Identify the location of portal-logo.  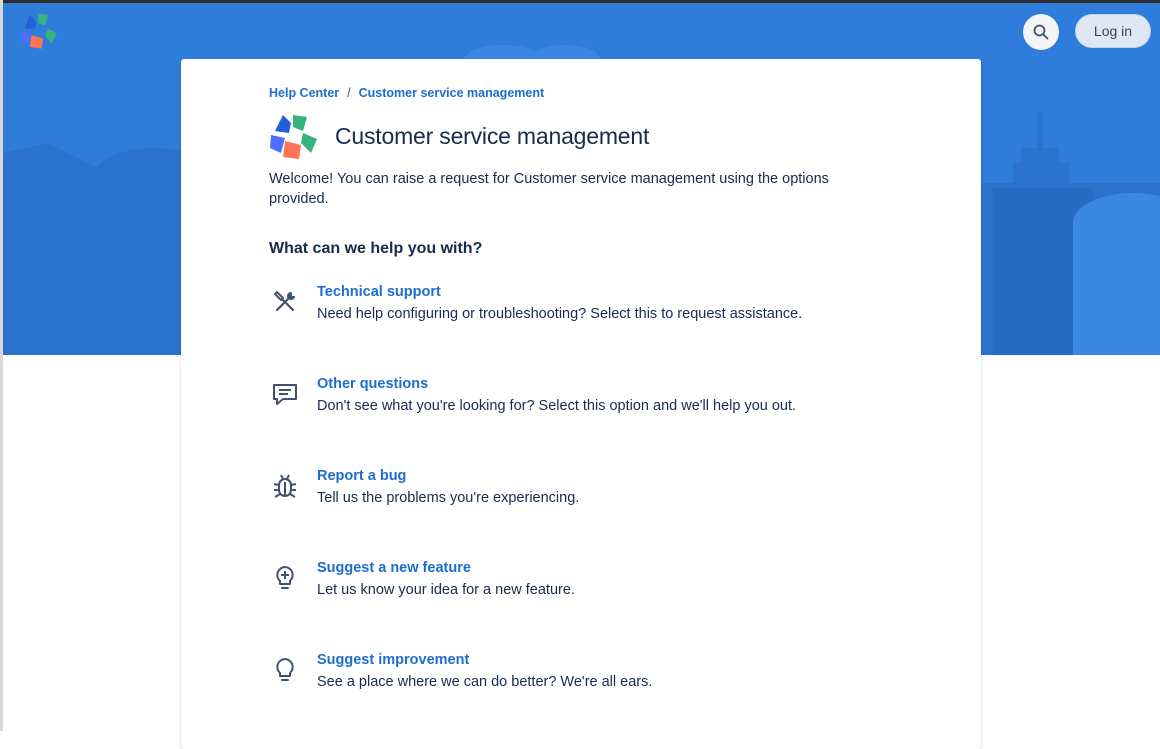
(293, 137).